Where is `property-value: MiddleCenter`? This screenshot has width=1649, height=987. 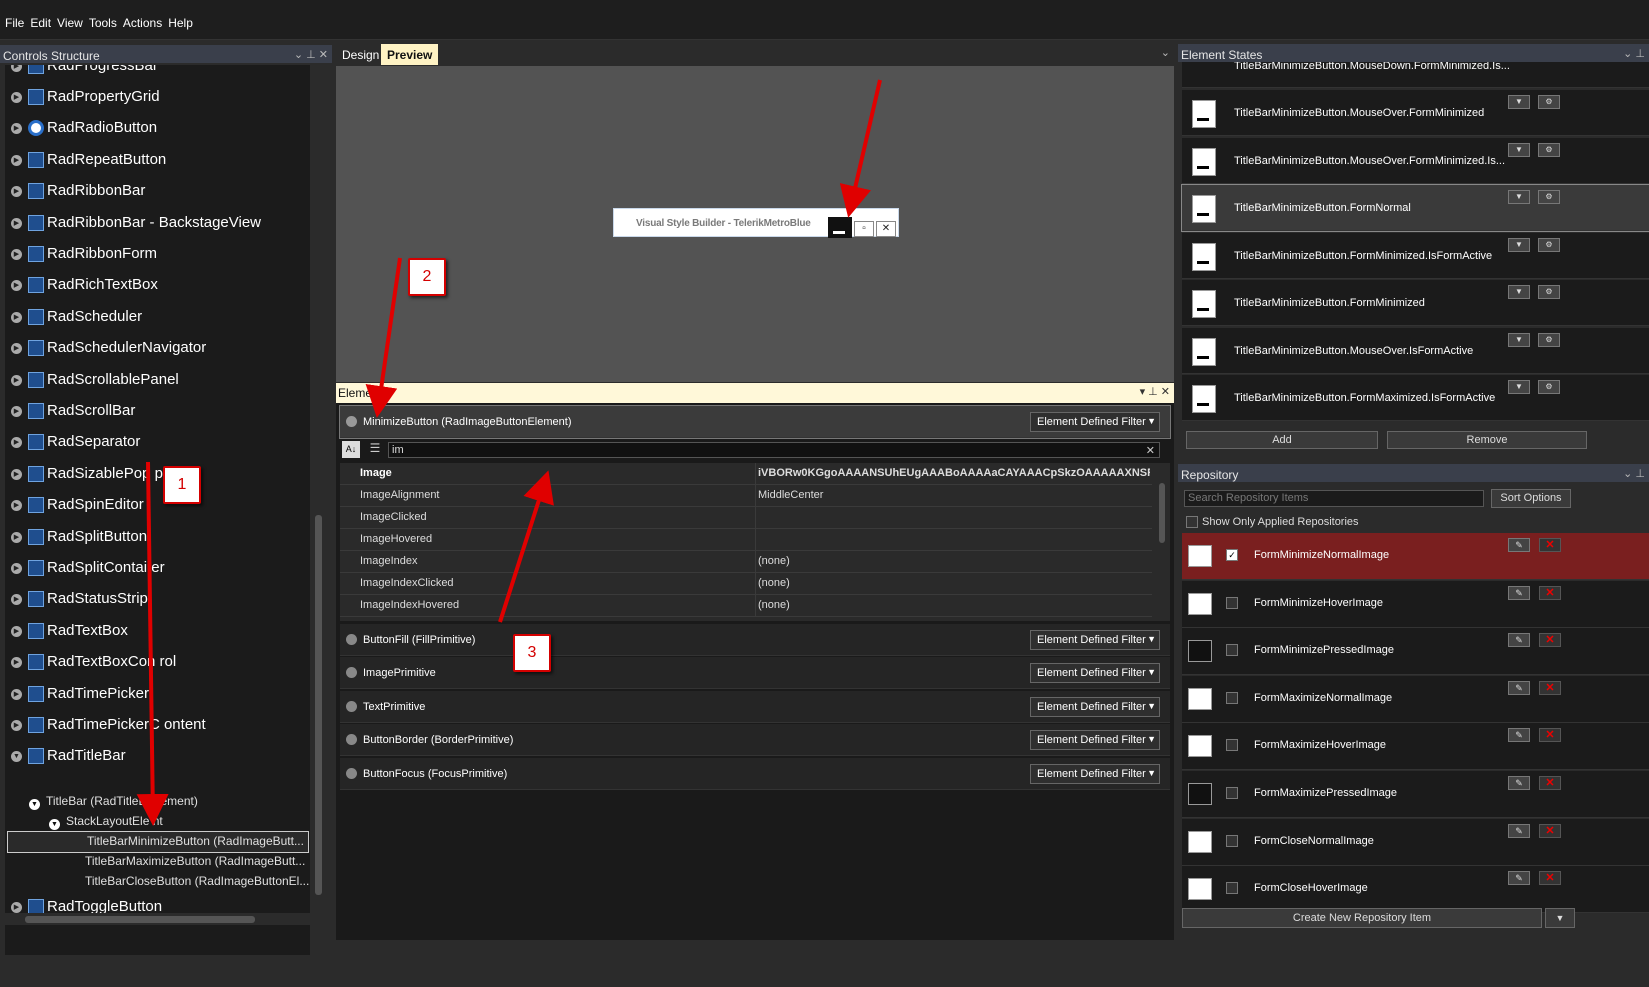
property-value: MiddleCenter is located at coordinates (954, 495).